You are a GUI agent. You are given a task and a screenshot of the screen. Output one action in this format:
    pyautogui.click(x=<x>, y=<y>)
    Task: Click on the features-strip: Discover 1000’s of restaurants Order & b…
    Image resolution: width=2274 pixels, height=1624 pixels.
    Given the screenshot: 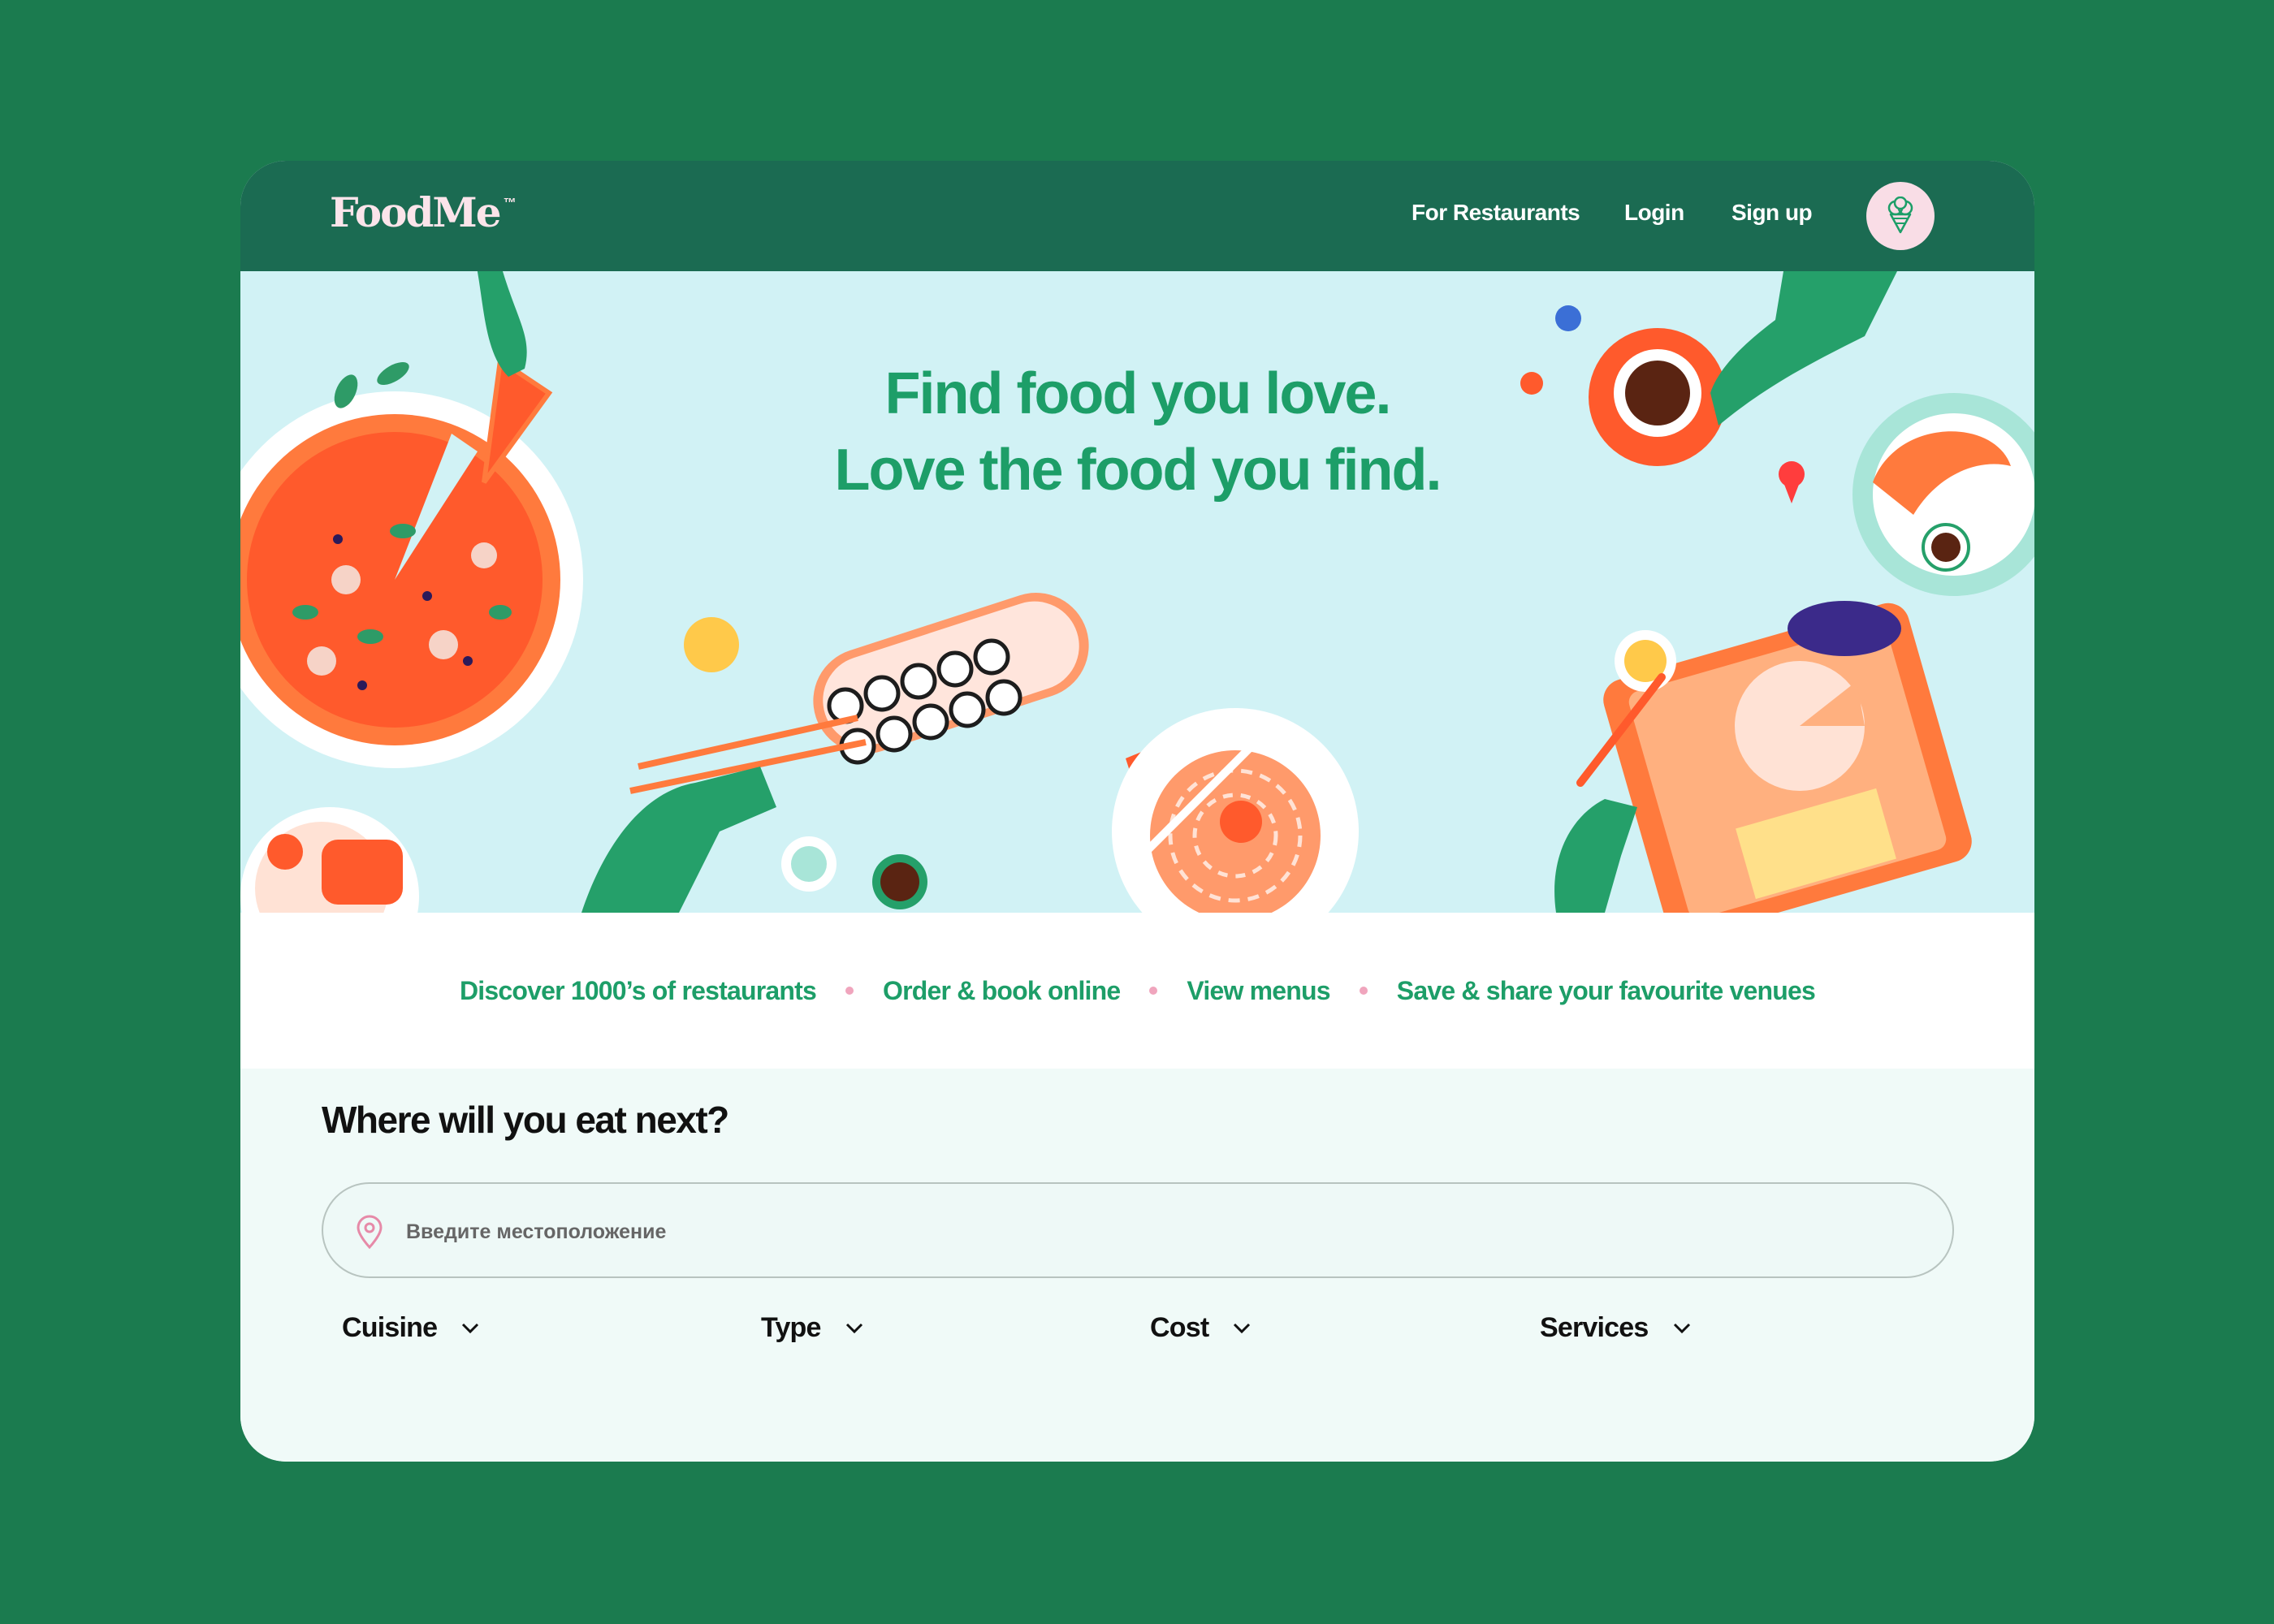 What is the action you would take?
    pyautogui.click(x=1137, y=991)
    